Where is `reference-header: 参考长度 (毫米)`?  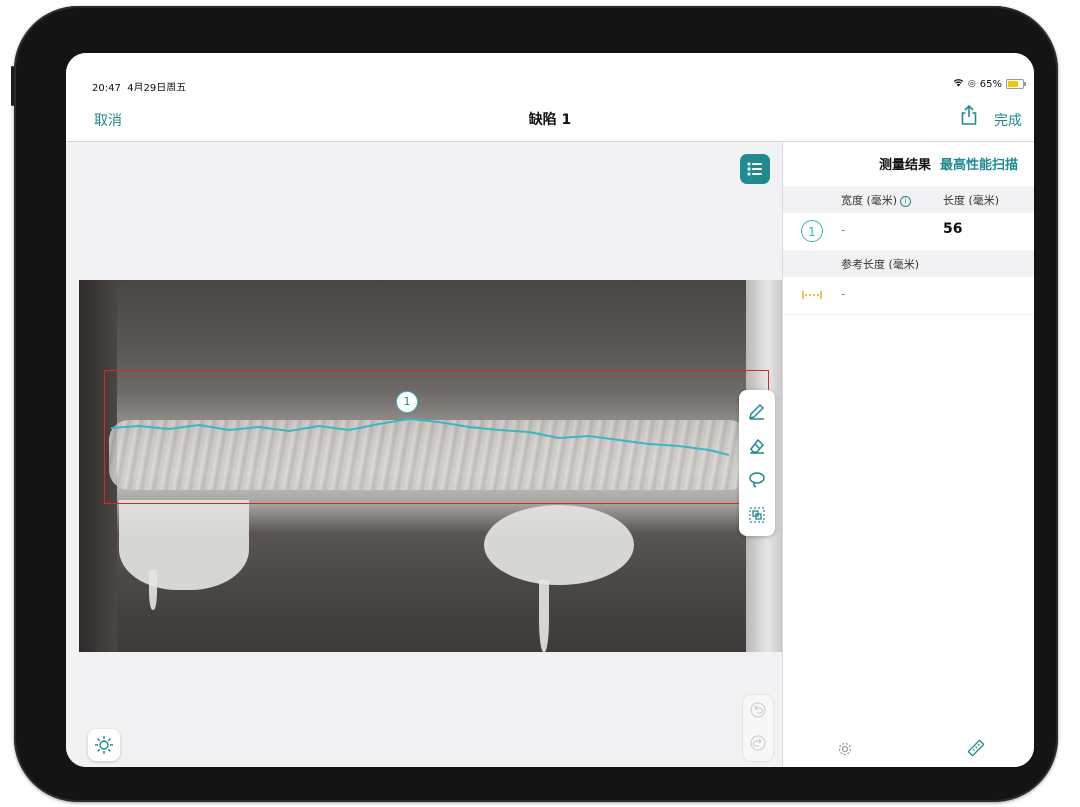
reference-header: 参考长度 (毫米) is located at coordinates (908, 263).